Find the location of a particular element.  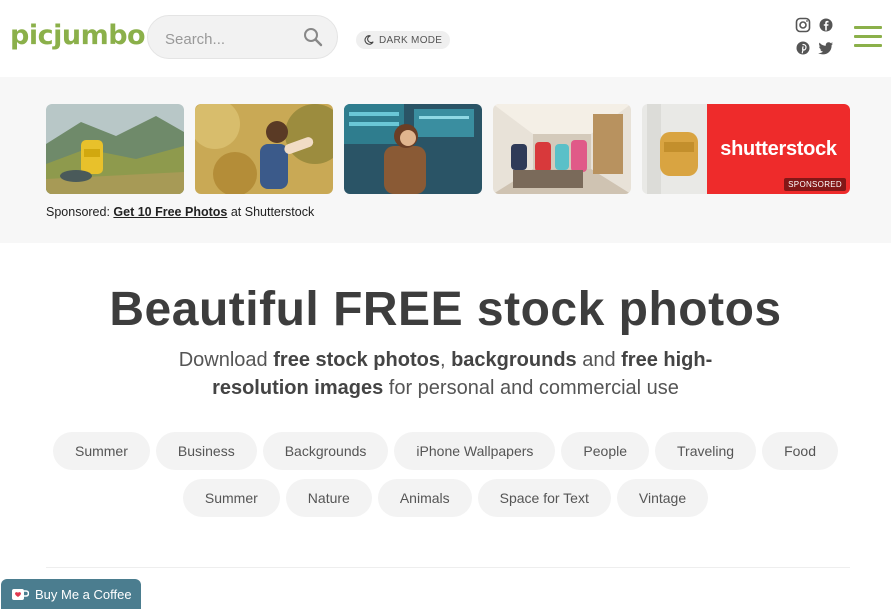

dark-mode-label: DARK MODE is located at coordinates (411, 40).